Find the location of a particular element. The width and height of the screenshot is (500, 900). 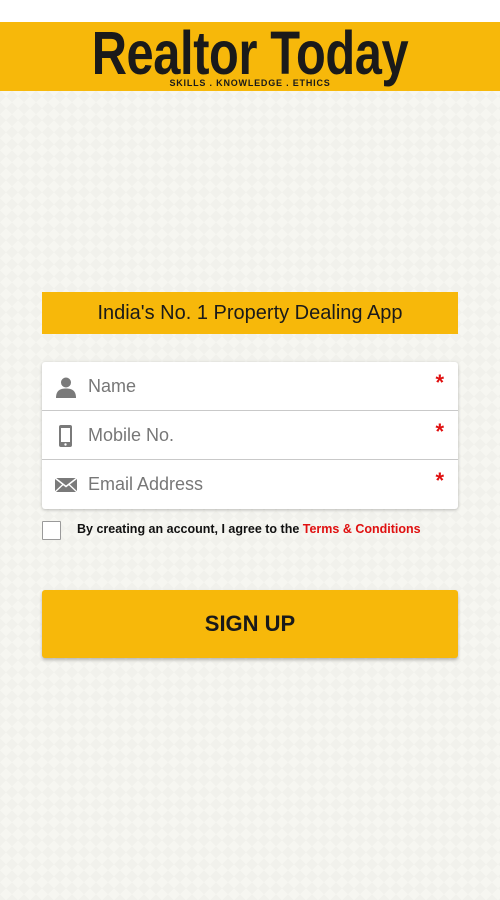

mobile-field-row: * is located at coordinates (250, 435).